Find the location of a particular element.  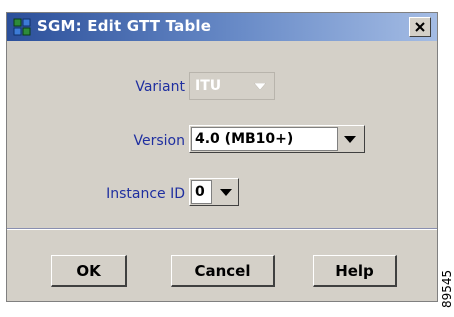

close-icon is located at coordinates (420, 27).